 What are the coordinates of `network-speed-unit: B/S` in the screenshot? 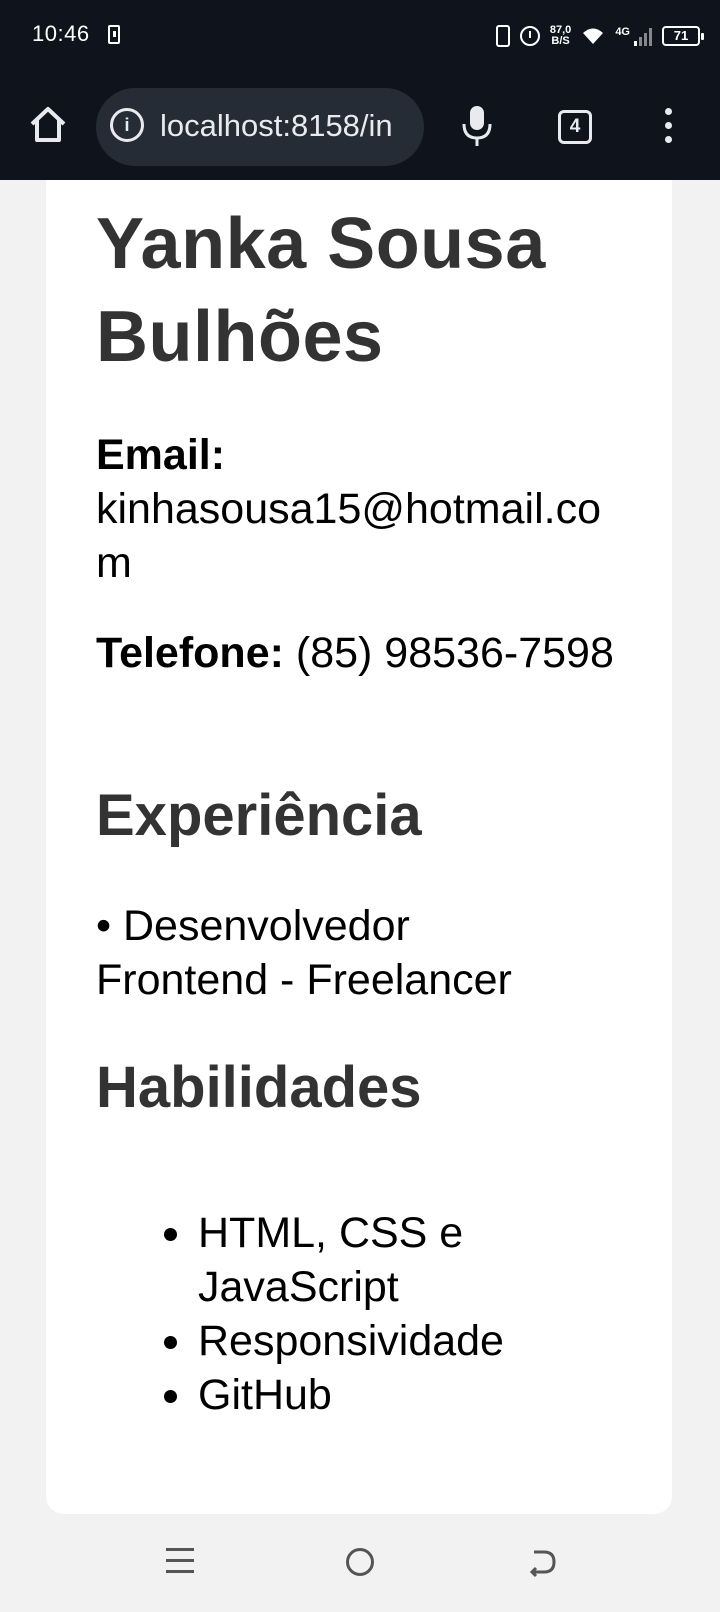 It's located at (560, 41).